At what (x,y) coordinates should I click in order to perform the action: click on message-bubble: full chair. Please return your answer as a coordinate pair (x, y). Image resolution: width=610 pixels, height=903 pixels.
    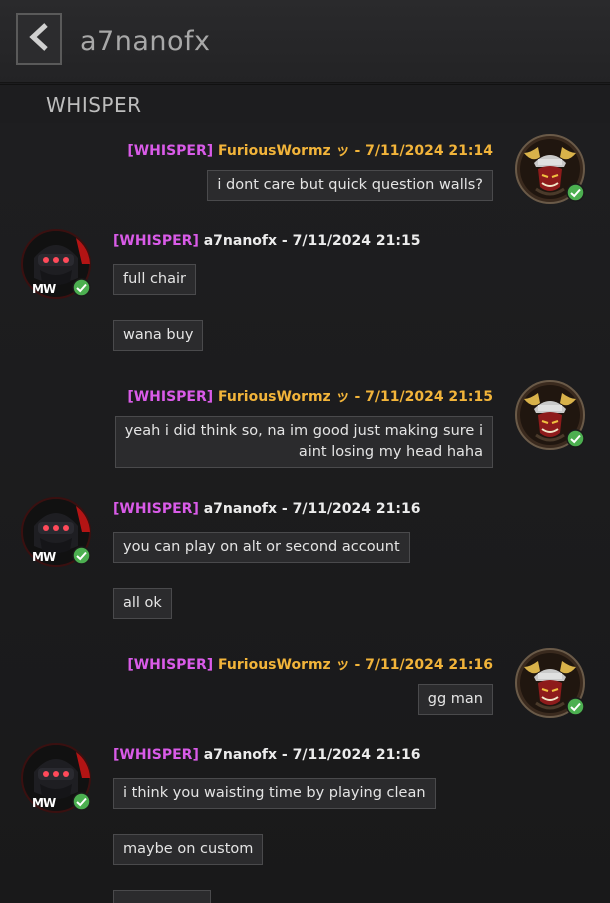
    Looking at the image, I should click on (154, 279).